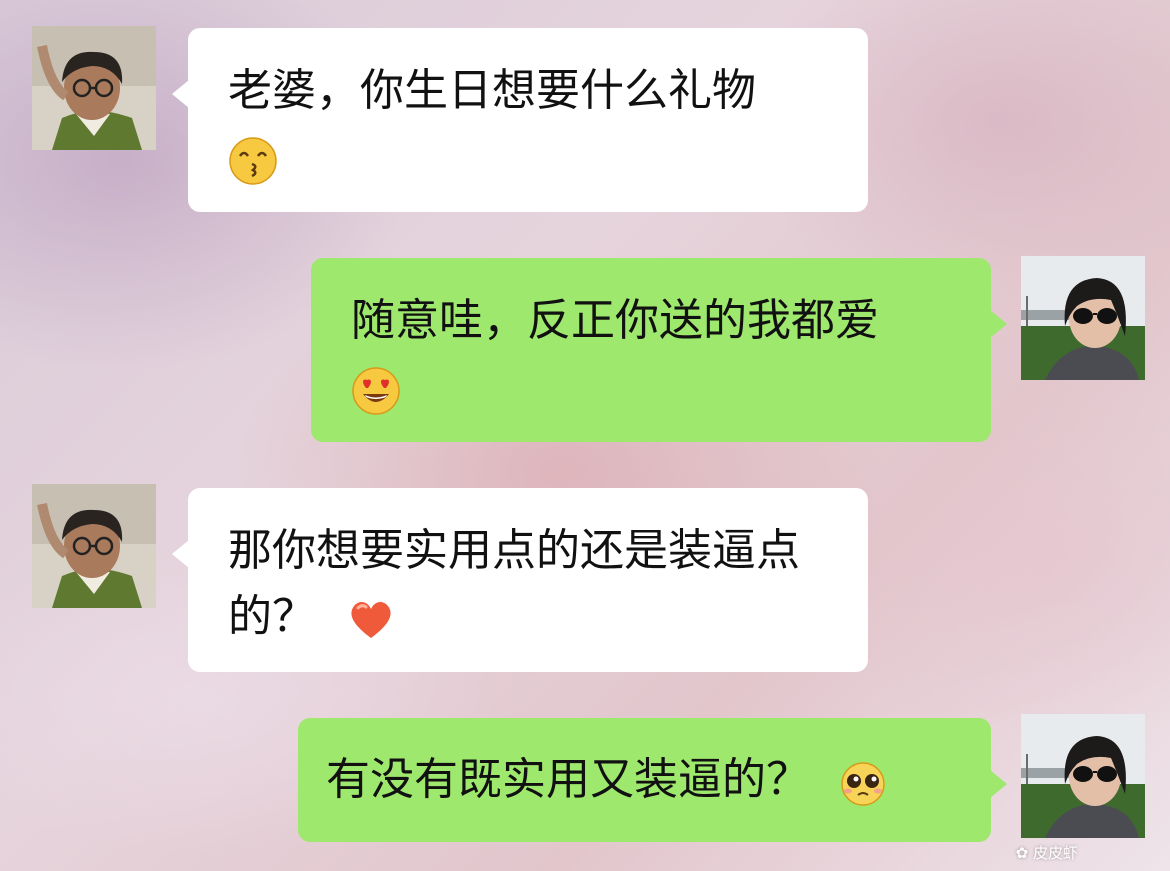 Image resolution: width=1170 pixels, height=871 pixels. I want to click on heart-eyes-face-icon, so click(376, 391).